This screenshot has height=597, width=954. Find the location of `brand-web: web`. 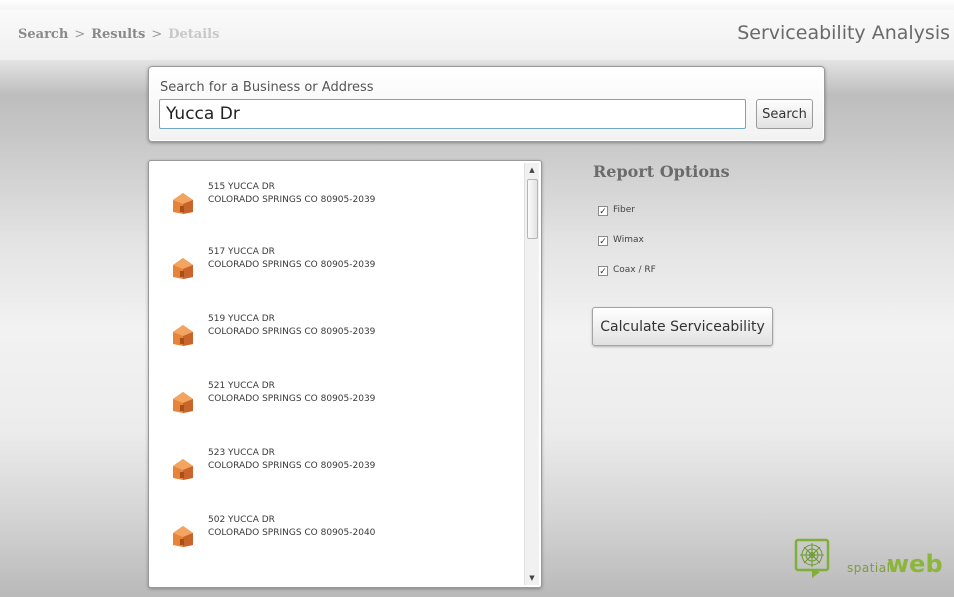

brand-web: web is located at coordinates (915, 564).